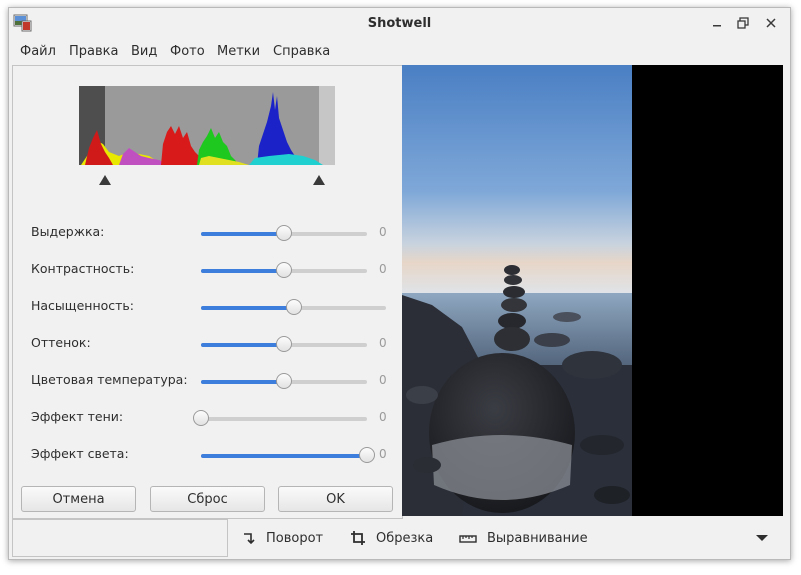 Image resolution: width=801 pixels, height=575 pixels. Describe the element at coordinates (383, 454) in the screenshot. I see `highlights-value: 0` at that location.